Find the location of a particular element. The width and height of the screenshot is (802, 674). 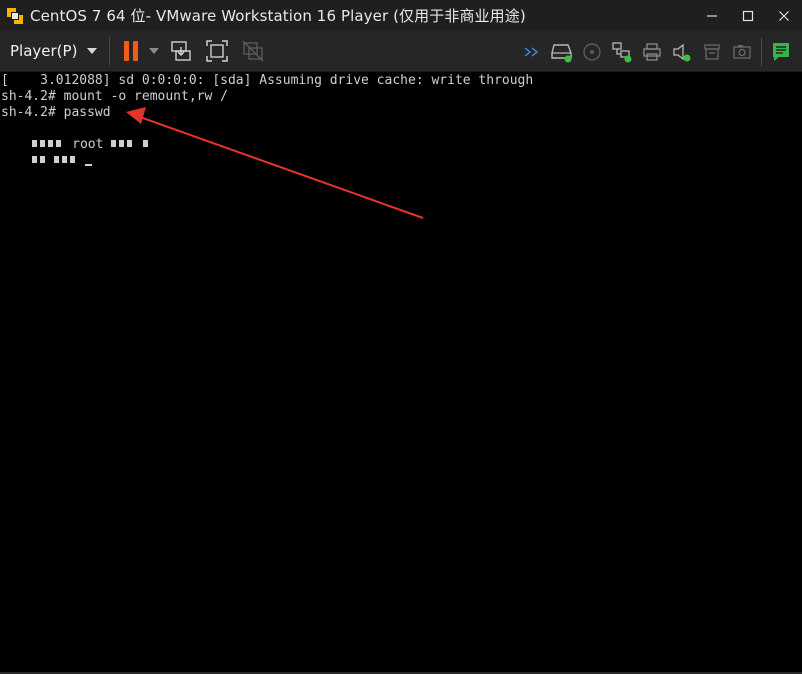

annotation-arrow is located at coordinates (275, 163).